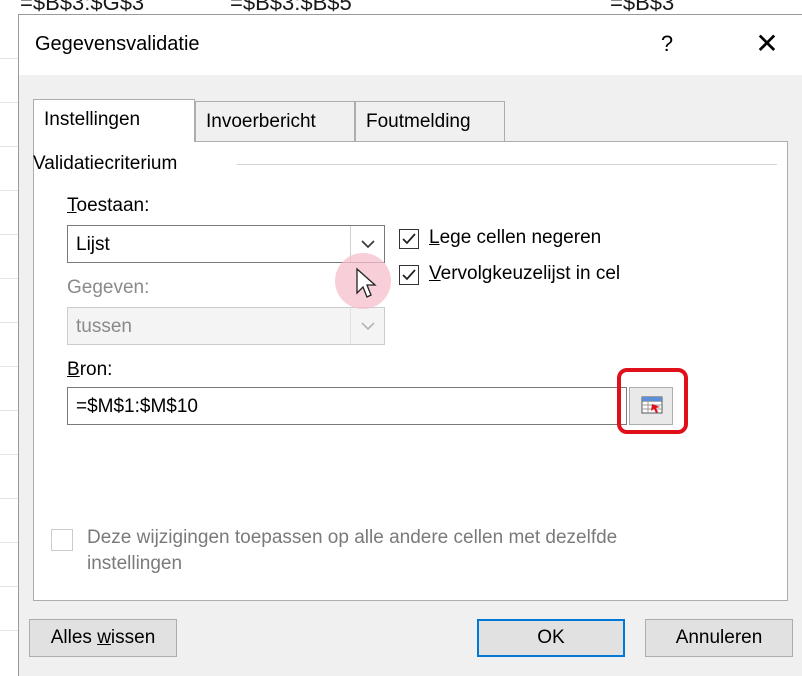 The width and height of the screenshot is (802, 676). Describe the element at coordinates (105, 163) in the screenshot. I see `group-label: Validatiecriterium` at that location.